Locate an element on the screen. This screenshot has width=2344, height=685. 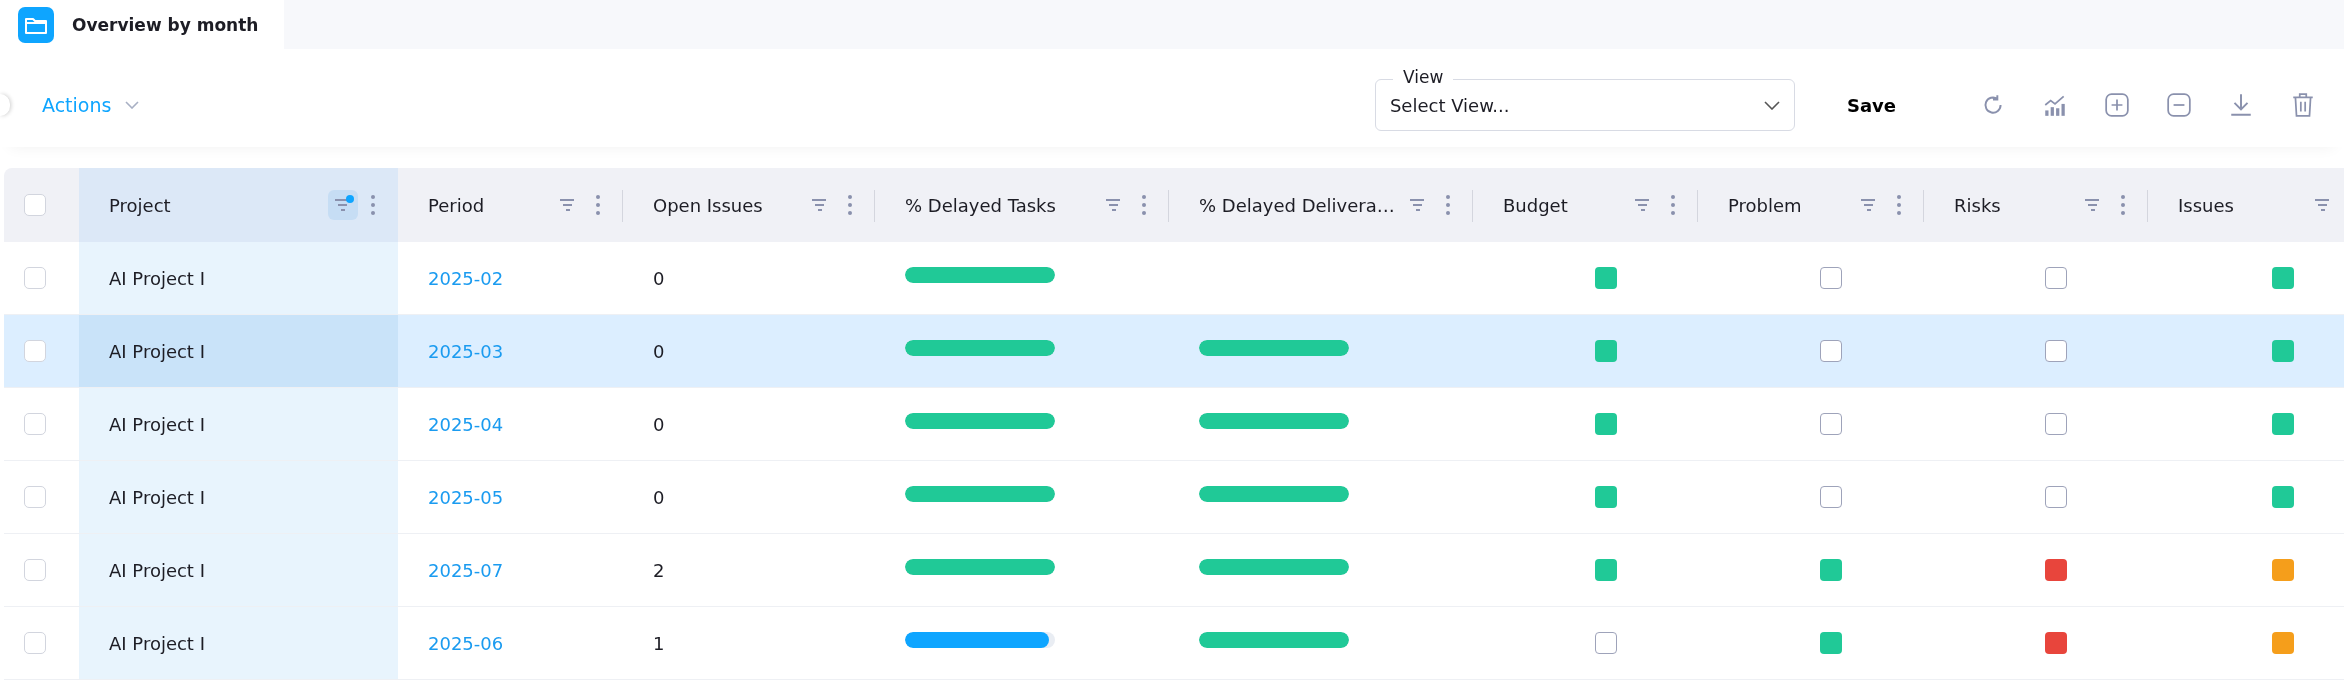
table-row: AI Project I 2025-04 0 is located at coordinates (1174, 424).